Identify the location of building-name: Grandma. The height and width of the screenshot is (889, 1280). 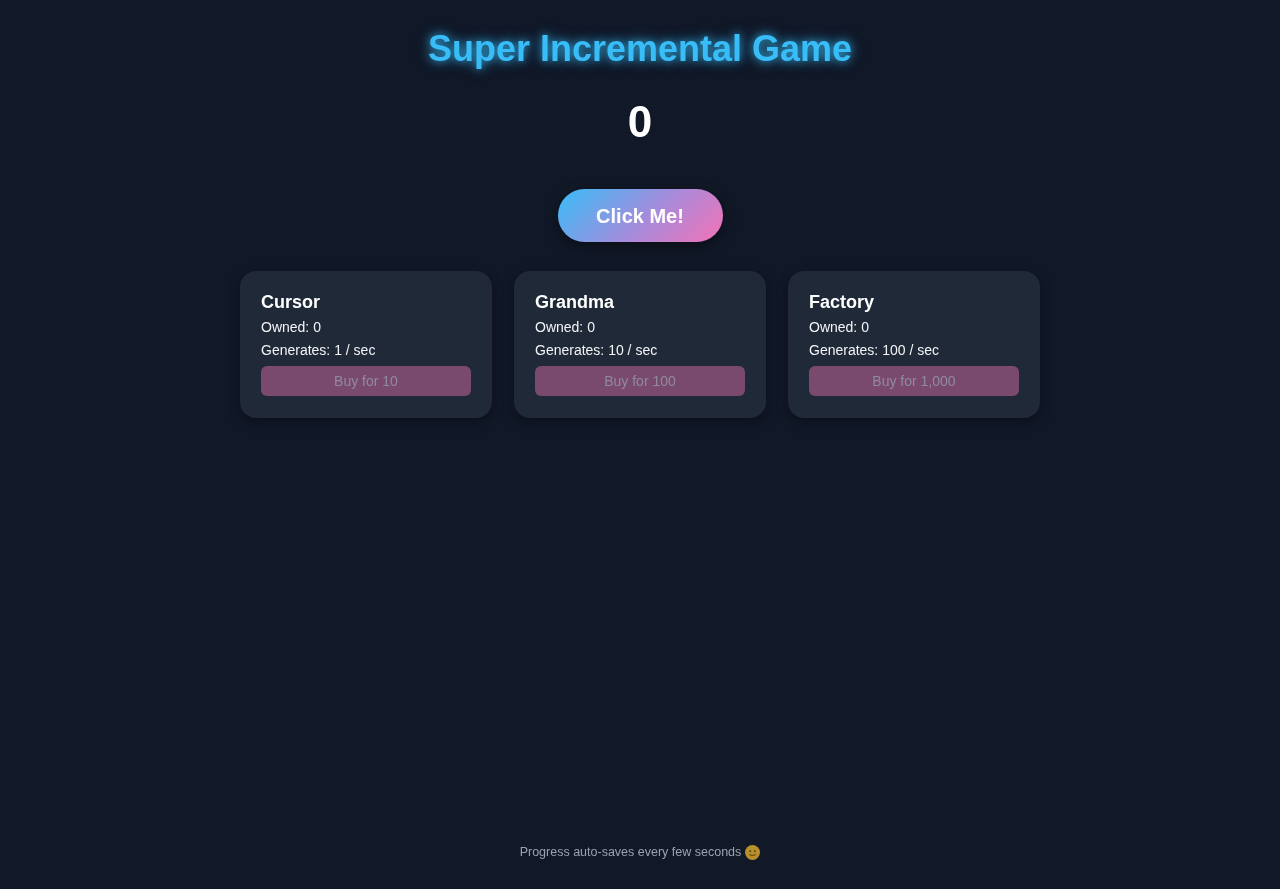
(575, 302).